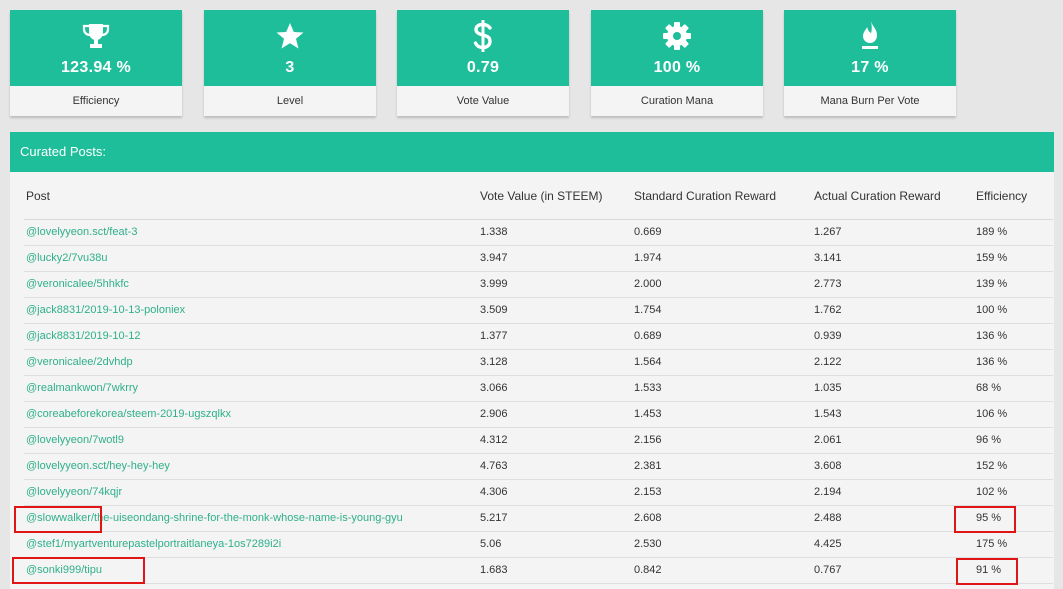 The height and width of the screenshot is (589, 1063). I want to click on trophy-icon, so click(96, 36).